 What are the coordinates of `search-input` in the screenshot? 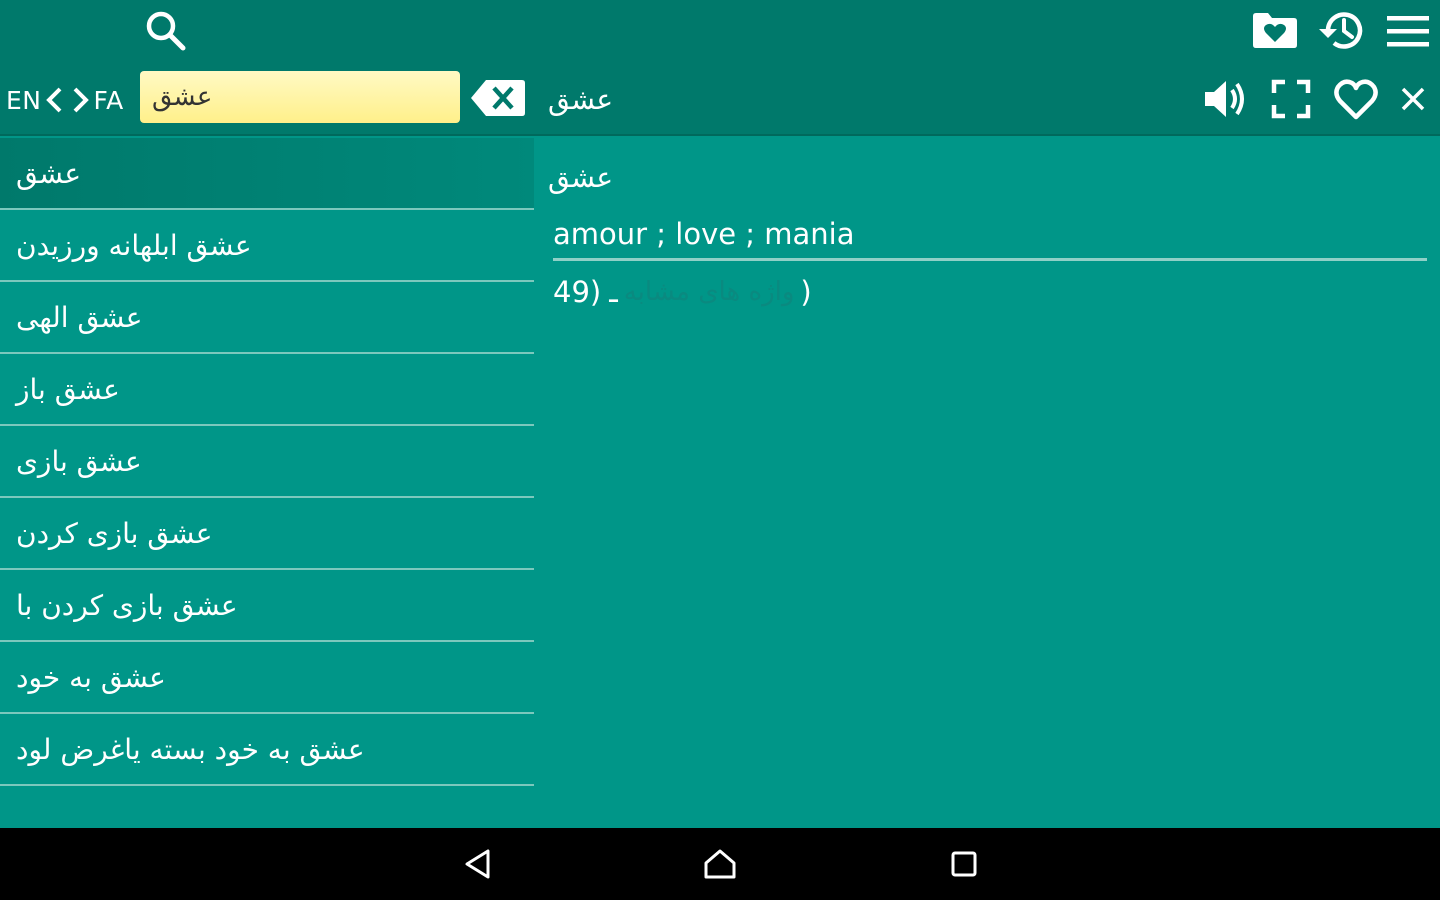 It's located at (300, 97).